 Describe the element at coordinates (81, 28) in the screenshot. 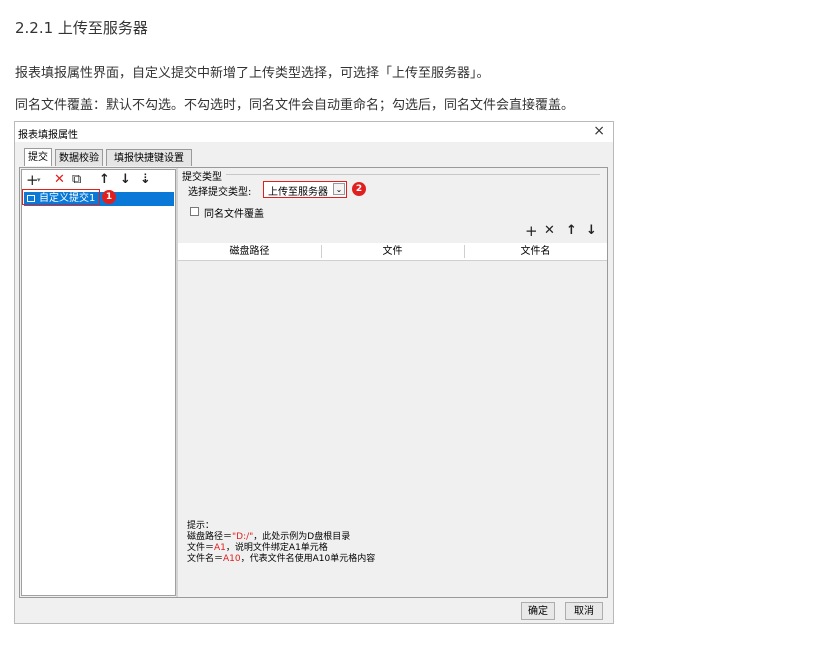

I see `section-heading: 2.2.1 上传至服务器` at that location.